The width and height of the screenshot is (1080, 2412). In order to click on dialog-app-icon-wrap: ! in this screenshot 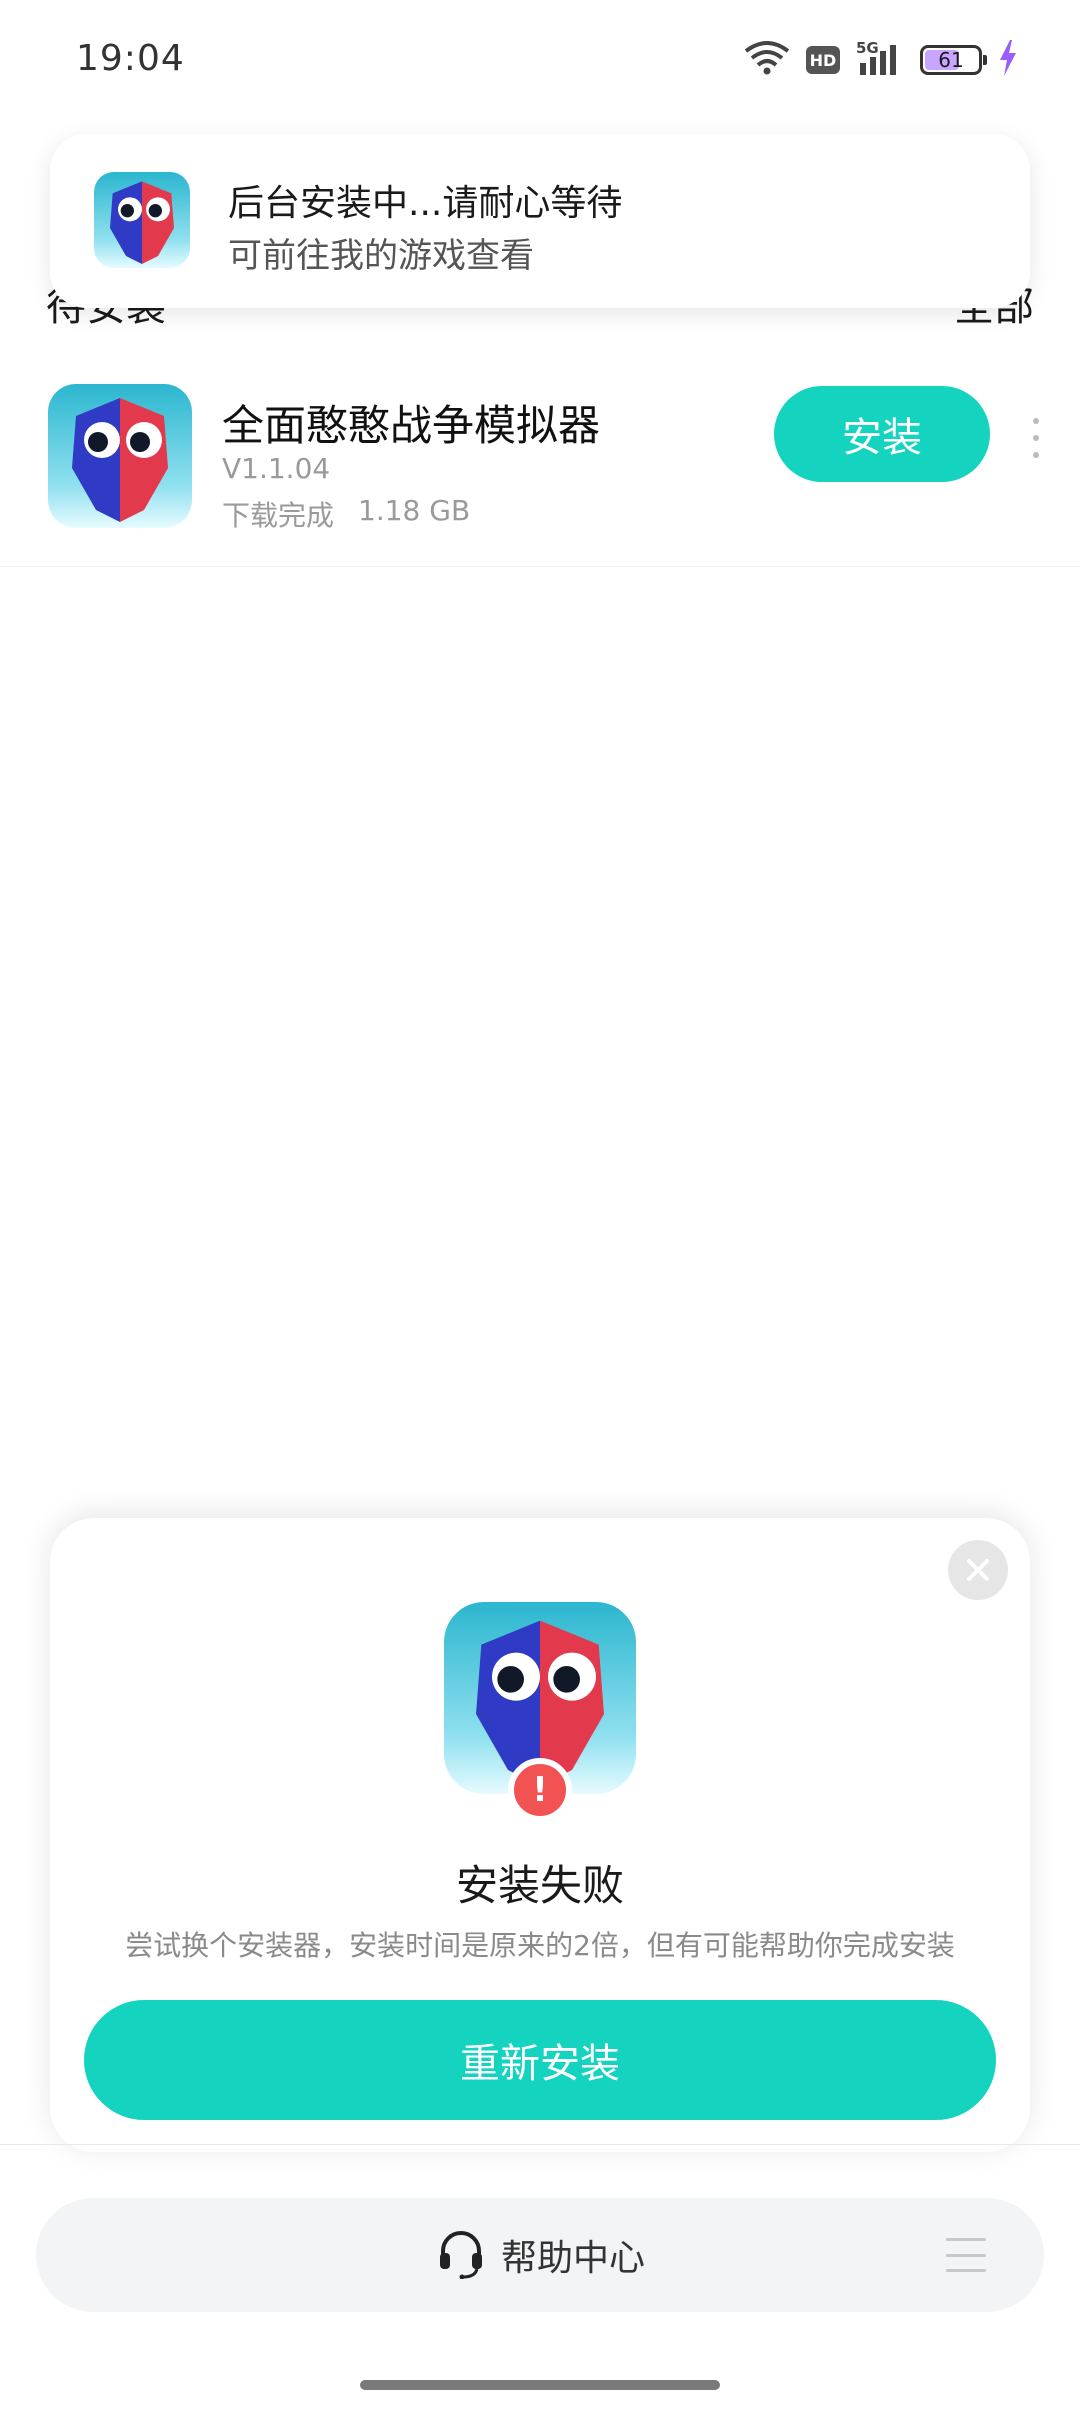, I will do `click(540, 1712)`.